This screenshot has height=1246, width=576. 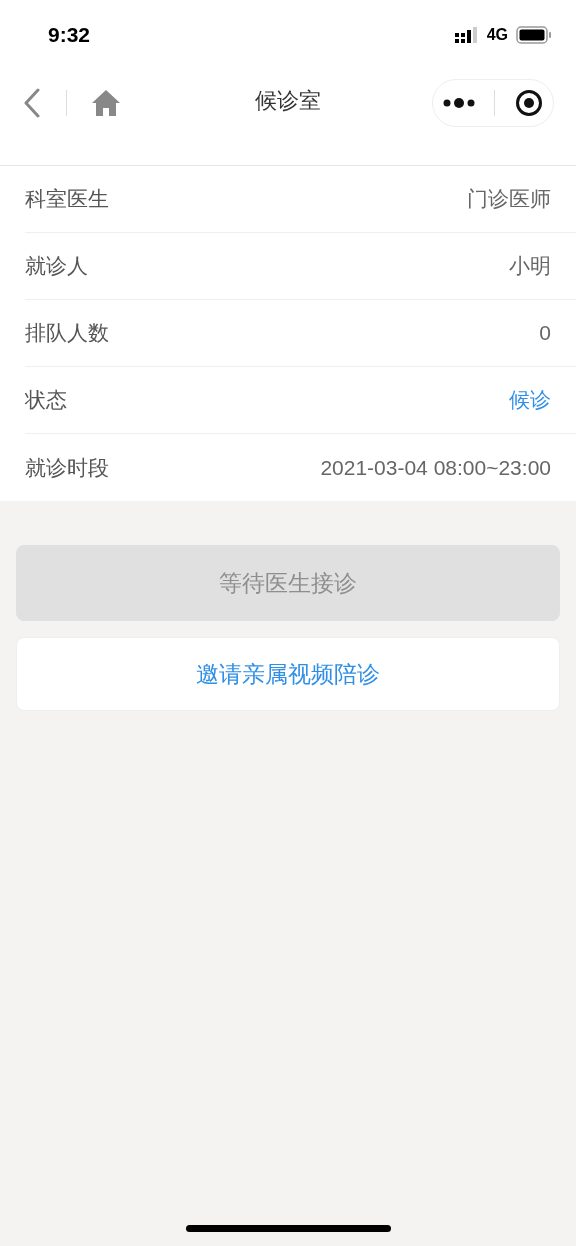 I want to click on row-label: 就诊时段, so click(x=67, y=467).